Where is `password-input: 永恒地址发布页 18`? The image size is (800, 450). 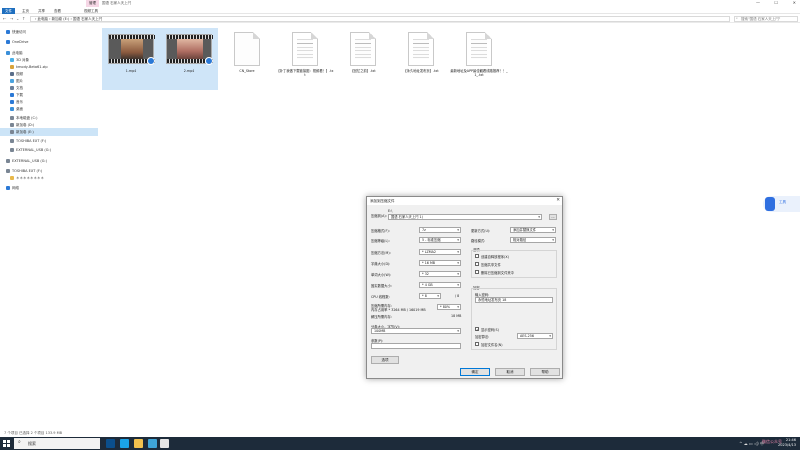
password-input: 永恒地址发布页 18 is located at coordinates (514, 300).